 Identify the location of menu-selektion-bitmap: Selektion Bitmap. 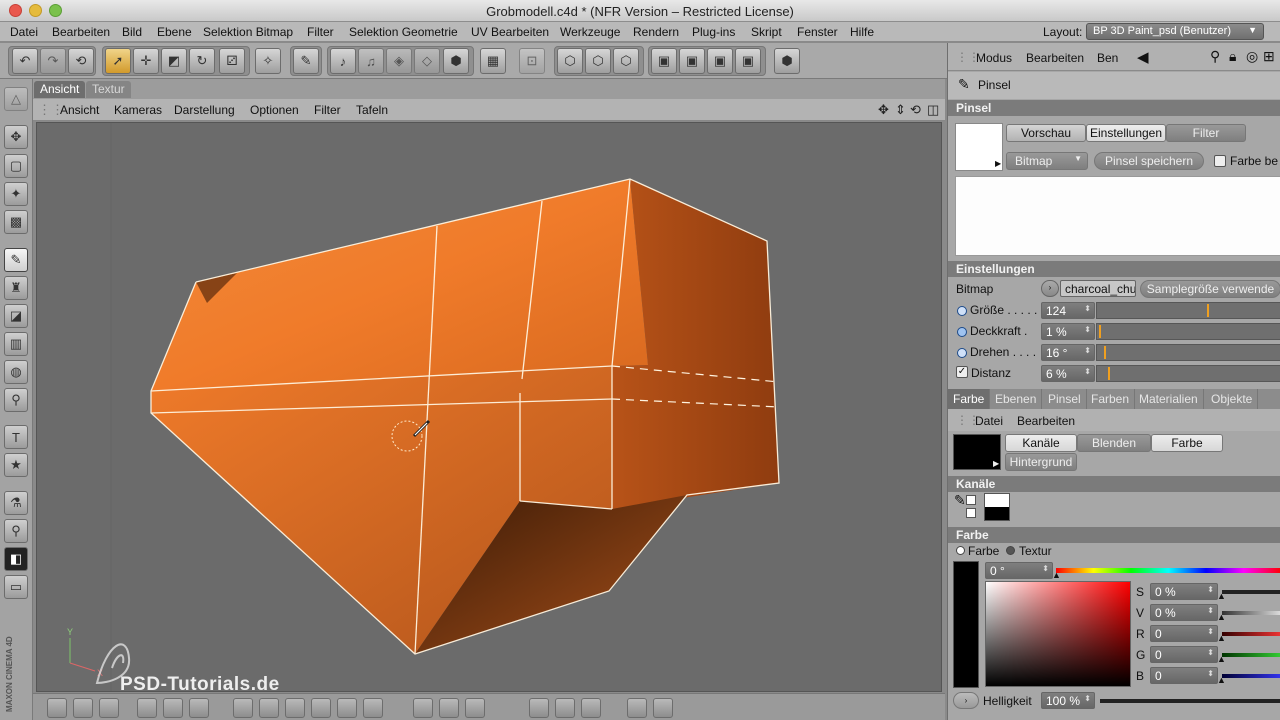
(248, 32).